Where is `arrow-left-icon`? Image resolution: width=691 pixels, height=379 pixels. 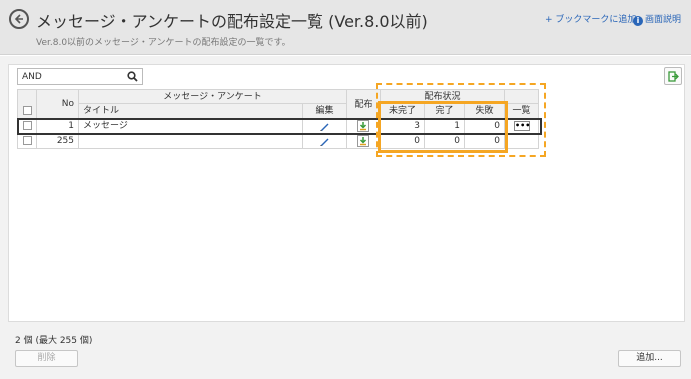
arrow-left-icon is located at coordinates (18, 19).